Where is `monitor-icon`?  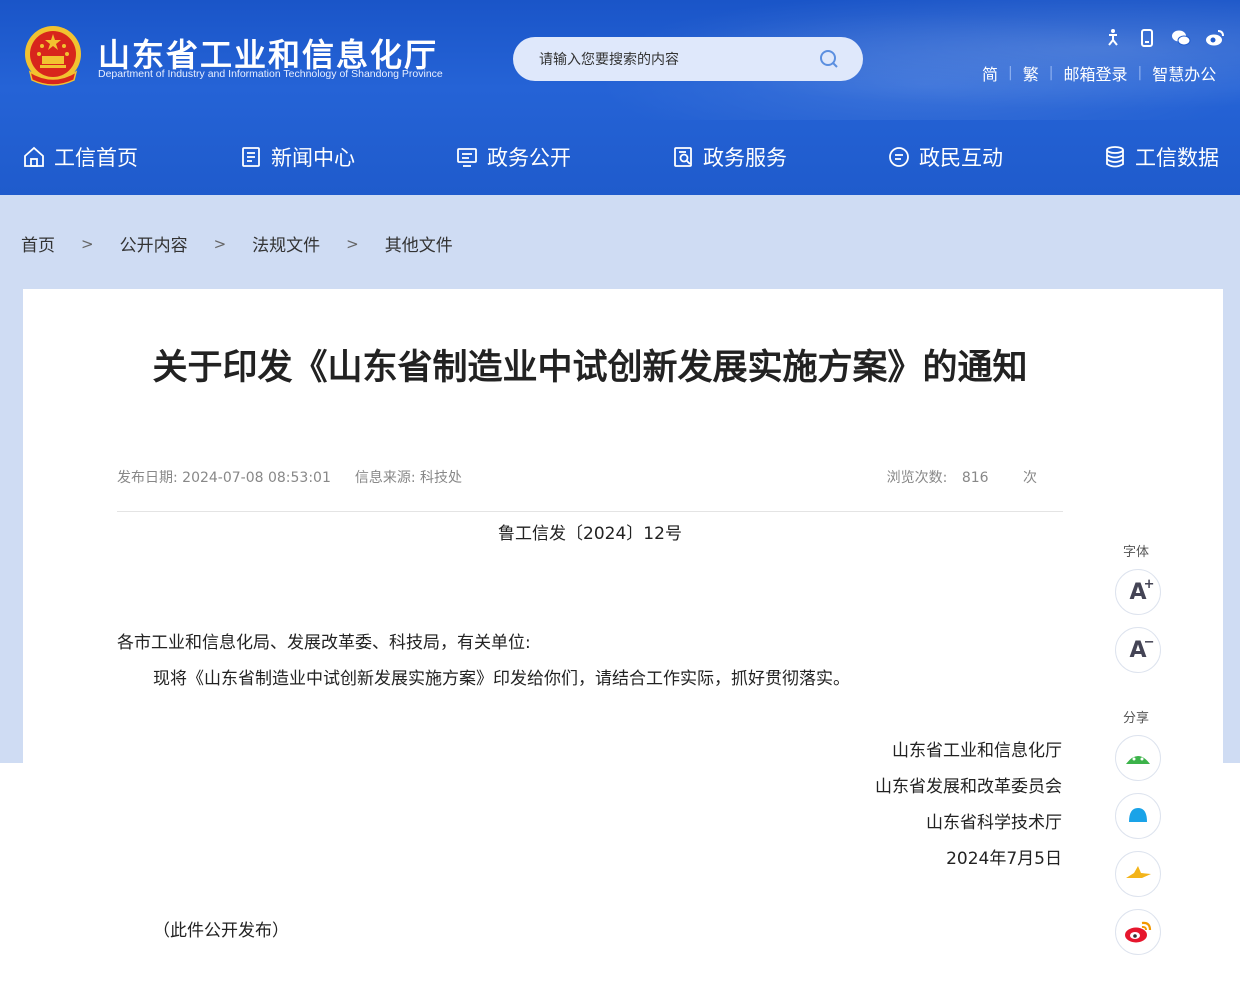
monitor-icon is located at coordinates (467, 157).